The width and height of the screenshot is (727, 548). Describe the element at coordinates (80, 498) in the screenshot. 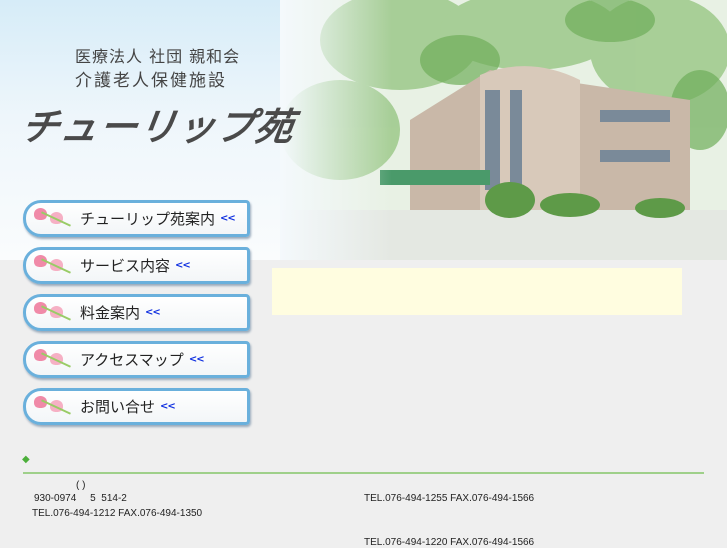

I see `footer-address: 930-0974 5 514-2` at that location.